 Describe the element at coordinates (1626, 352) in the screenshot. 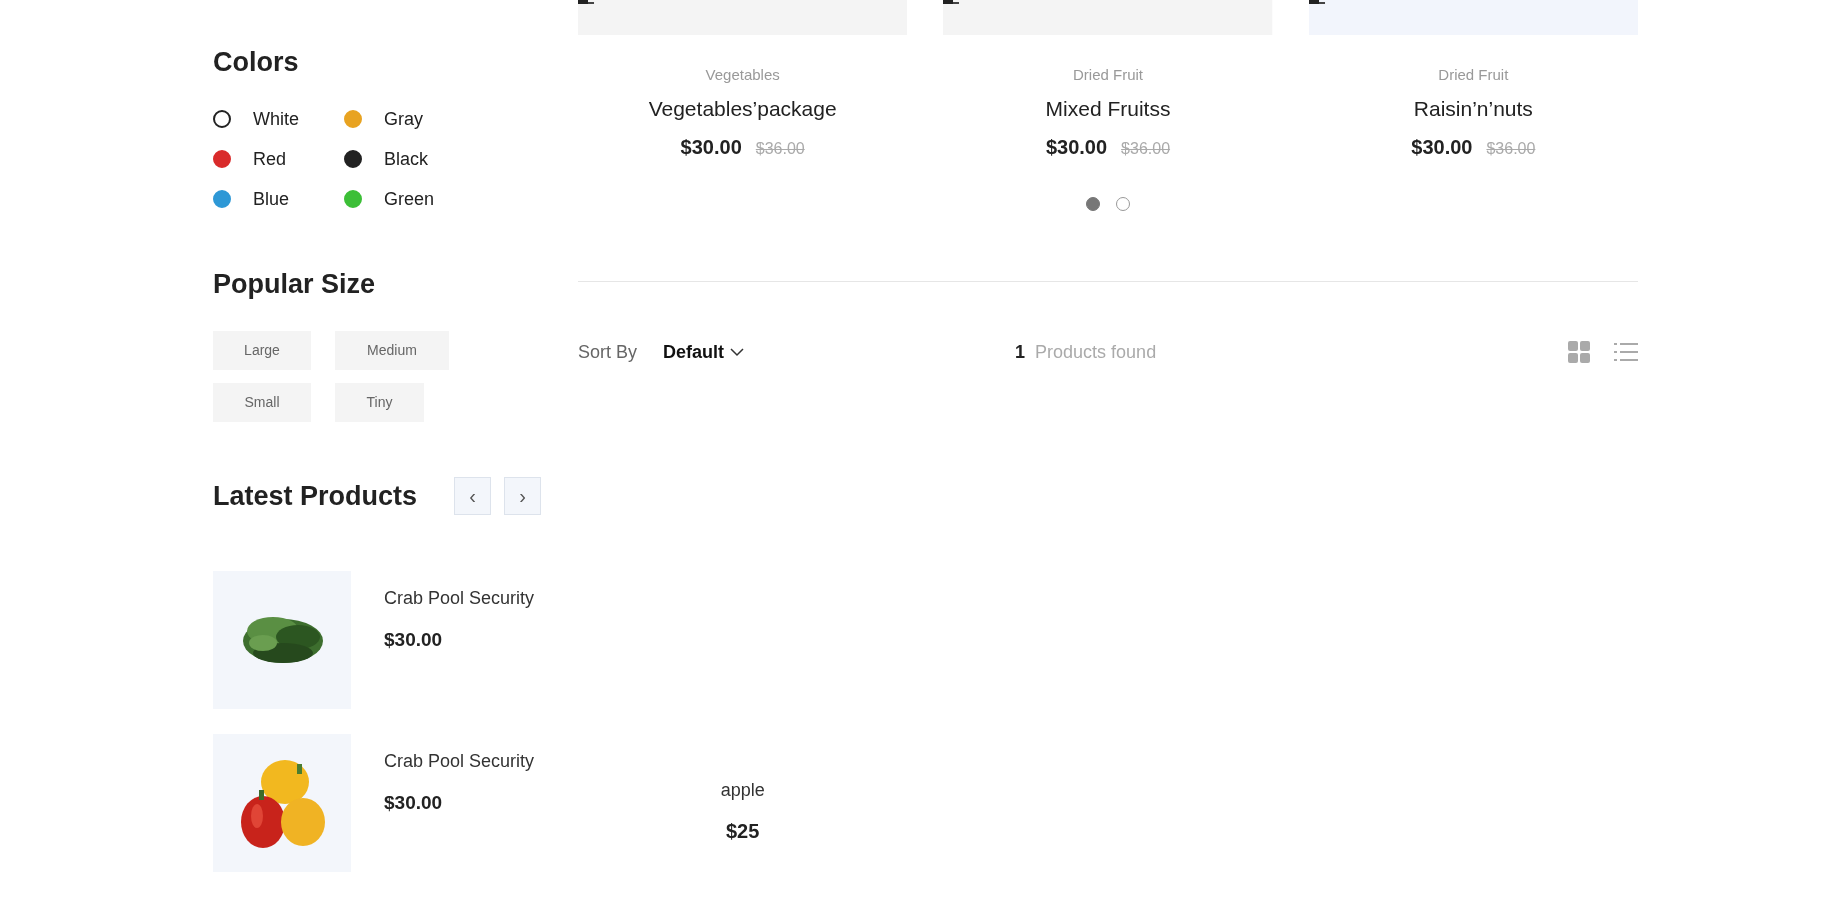

I see `list-view-icon` at that location.